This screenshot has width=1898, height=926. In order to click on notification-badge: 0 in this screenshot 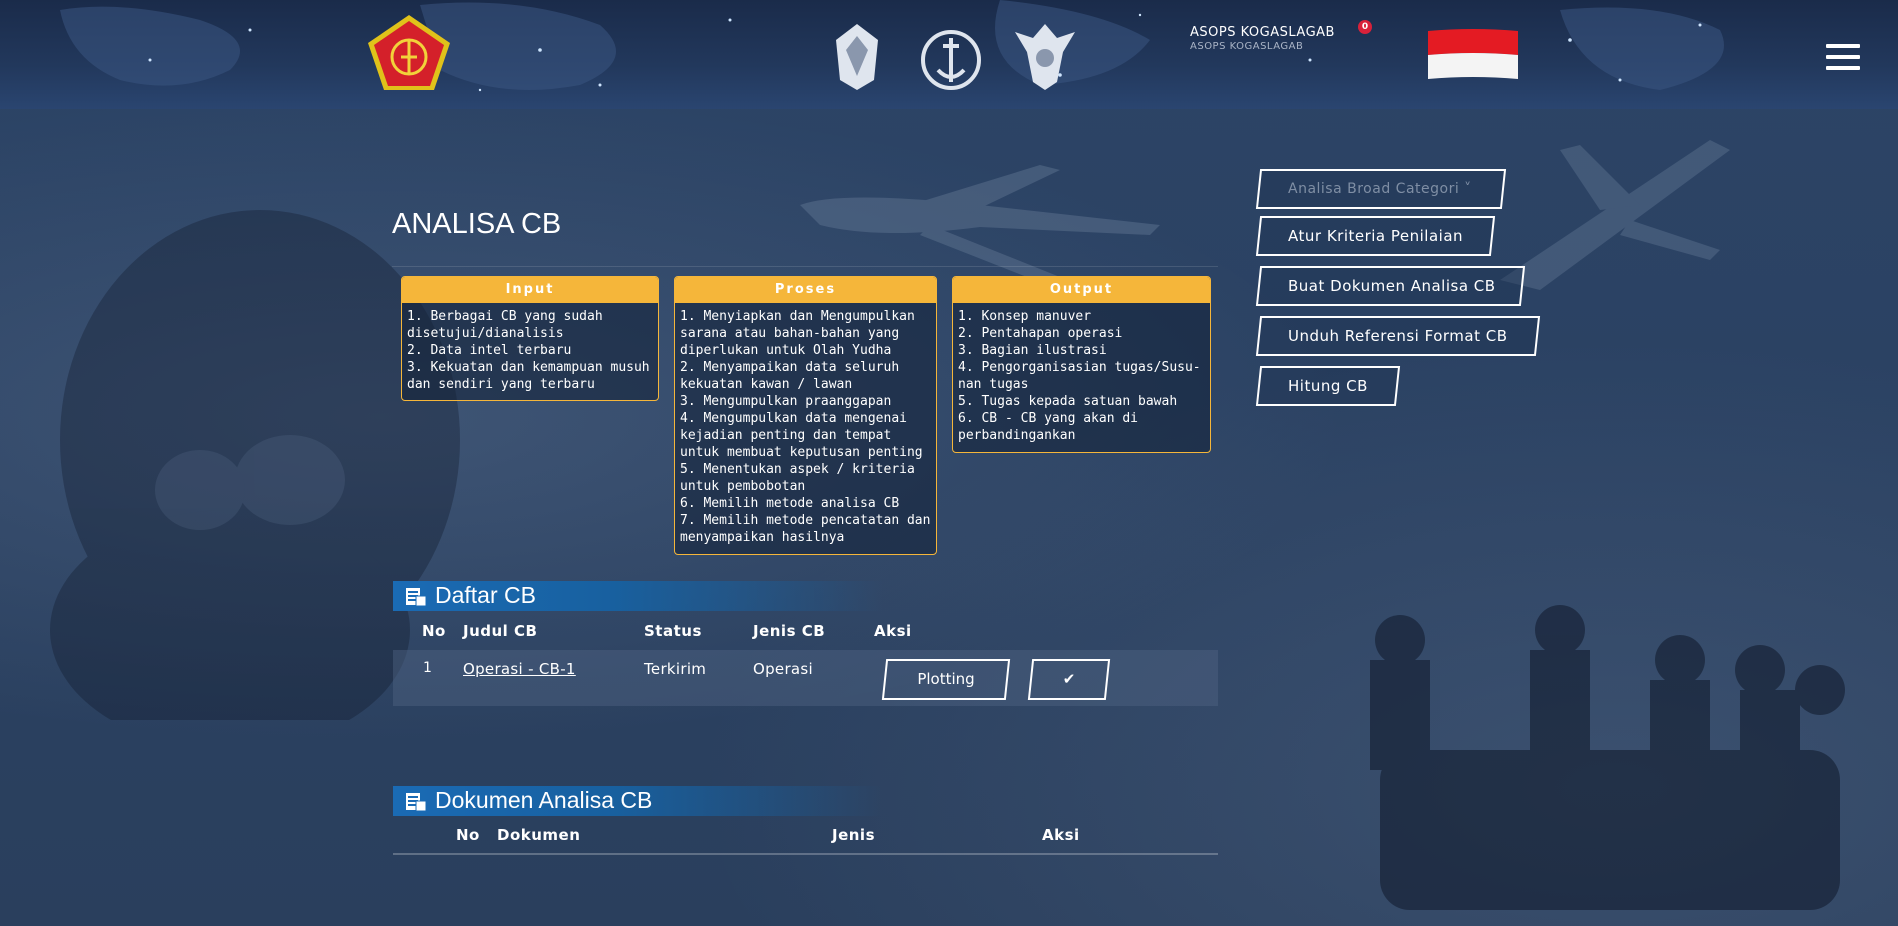, I will do `click(1365, 27)`.